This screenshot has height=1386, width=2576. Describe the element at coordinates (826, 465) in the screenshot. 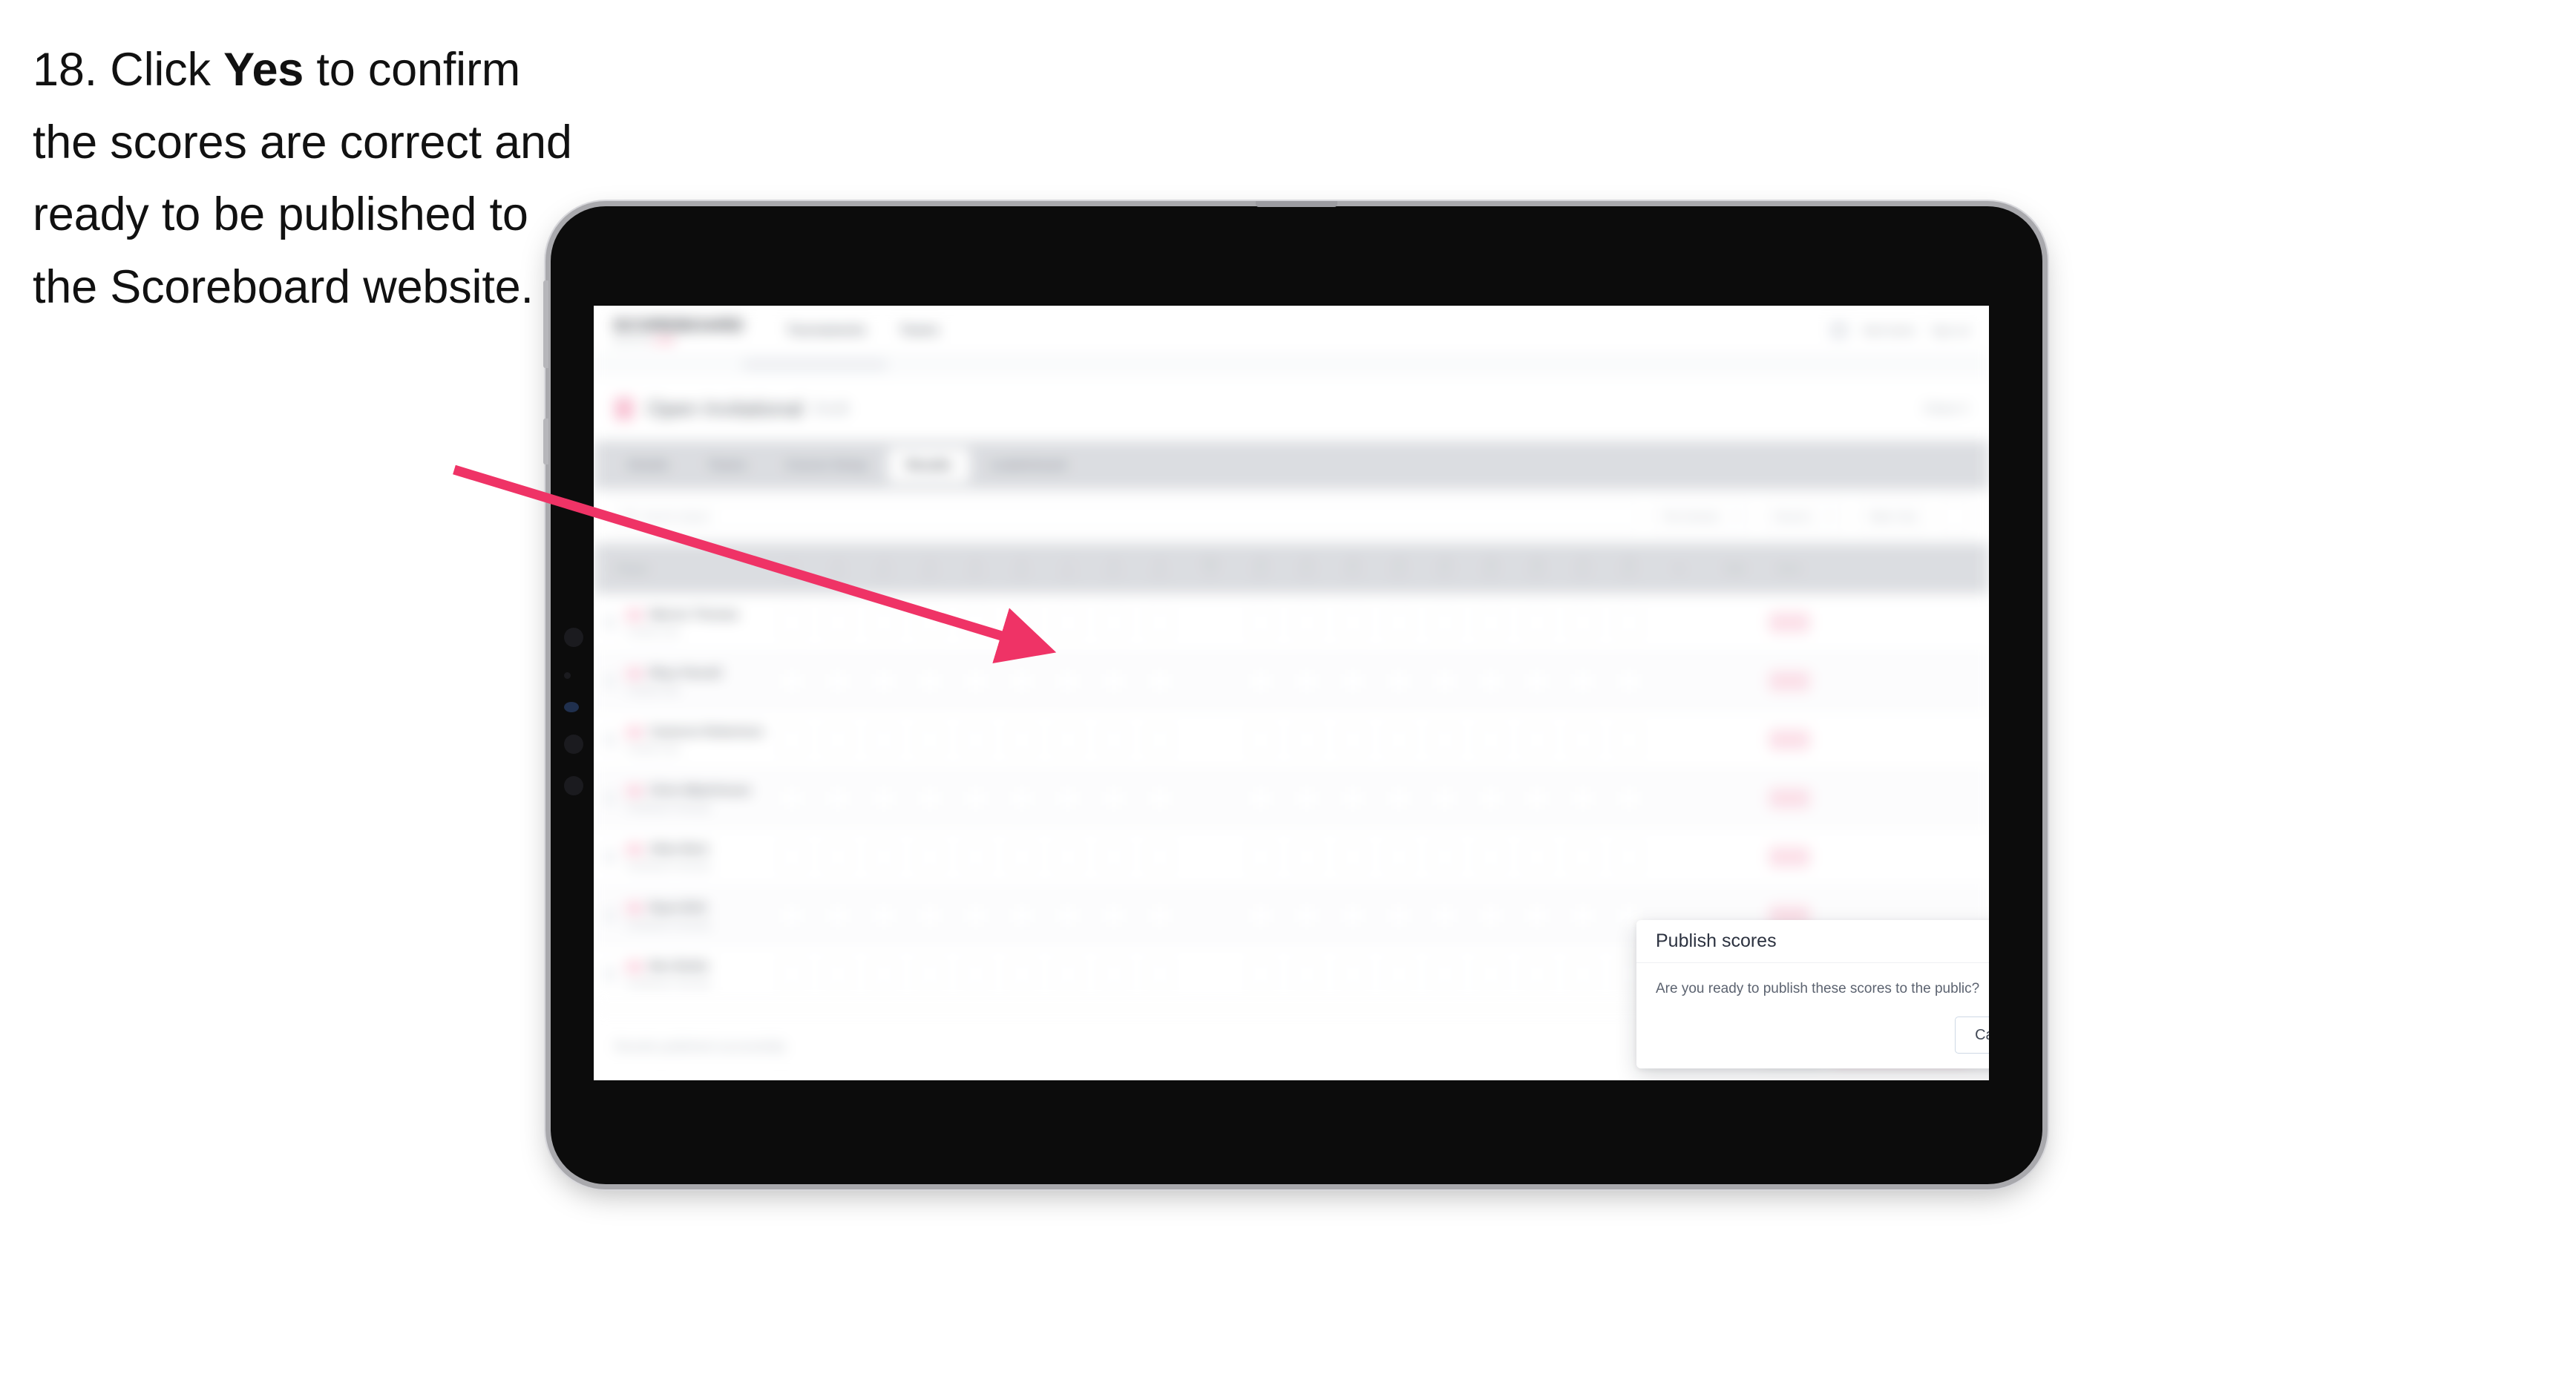

I see `tab-course-setup: Course Setup` at that location.